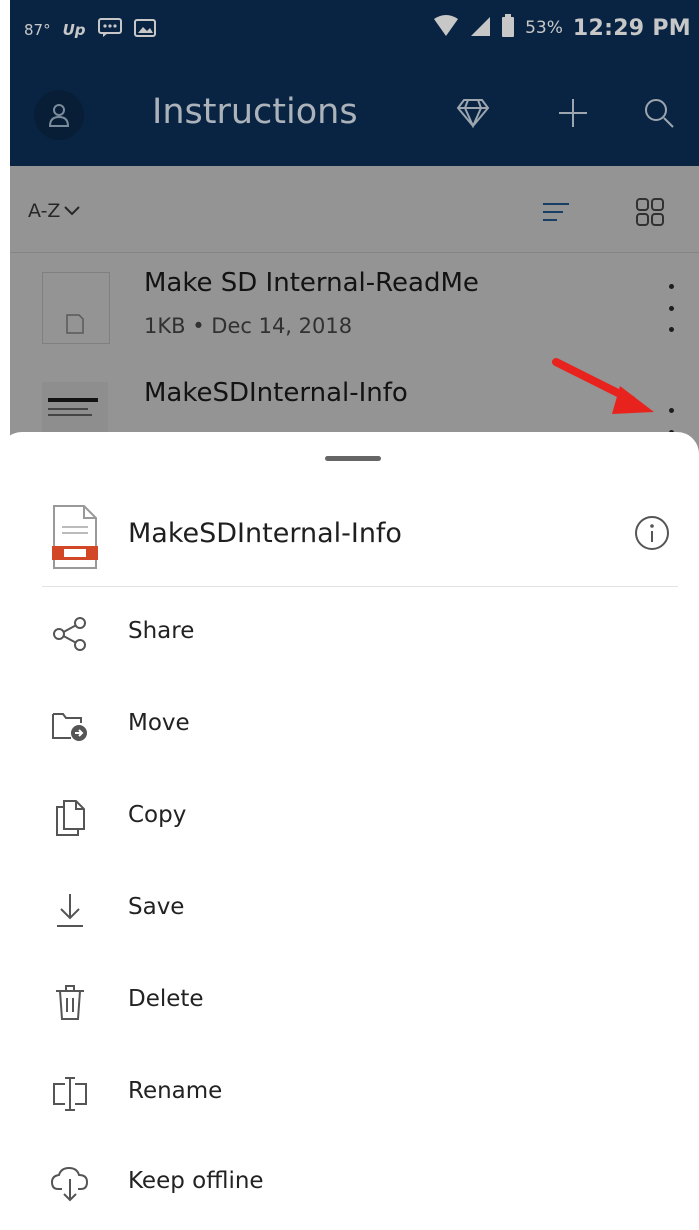 The image size is (699, 1230). What do you see at coordinates (144, 30) in the screenshot?
I see `image-notification-icon` at bounding box center [144, 30].